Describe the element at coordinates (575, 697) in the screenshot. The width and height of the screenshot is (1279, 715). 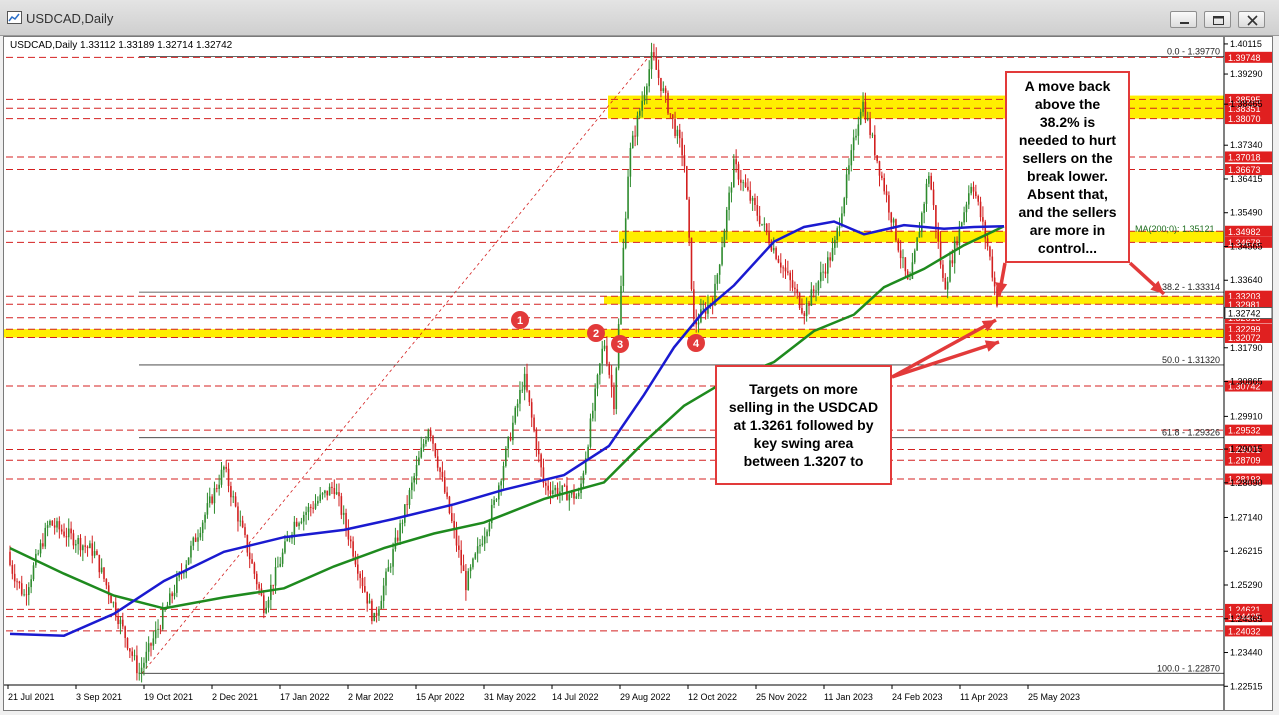
I see `time-tick-label: 14 Jul 2022` at that location.